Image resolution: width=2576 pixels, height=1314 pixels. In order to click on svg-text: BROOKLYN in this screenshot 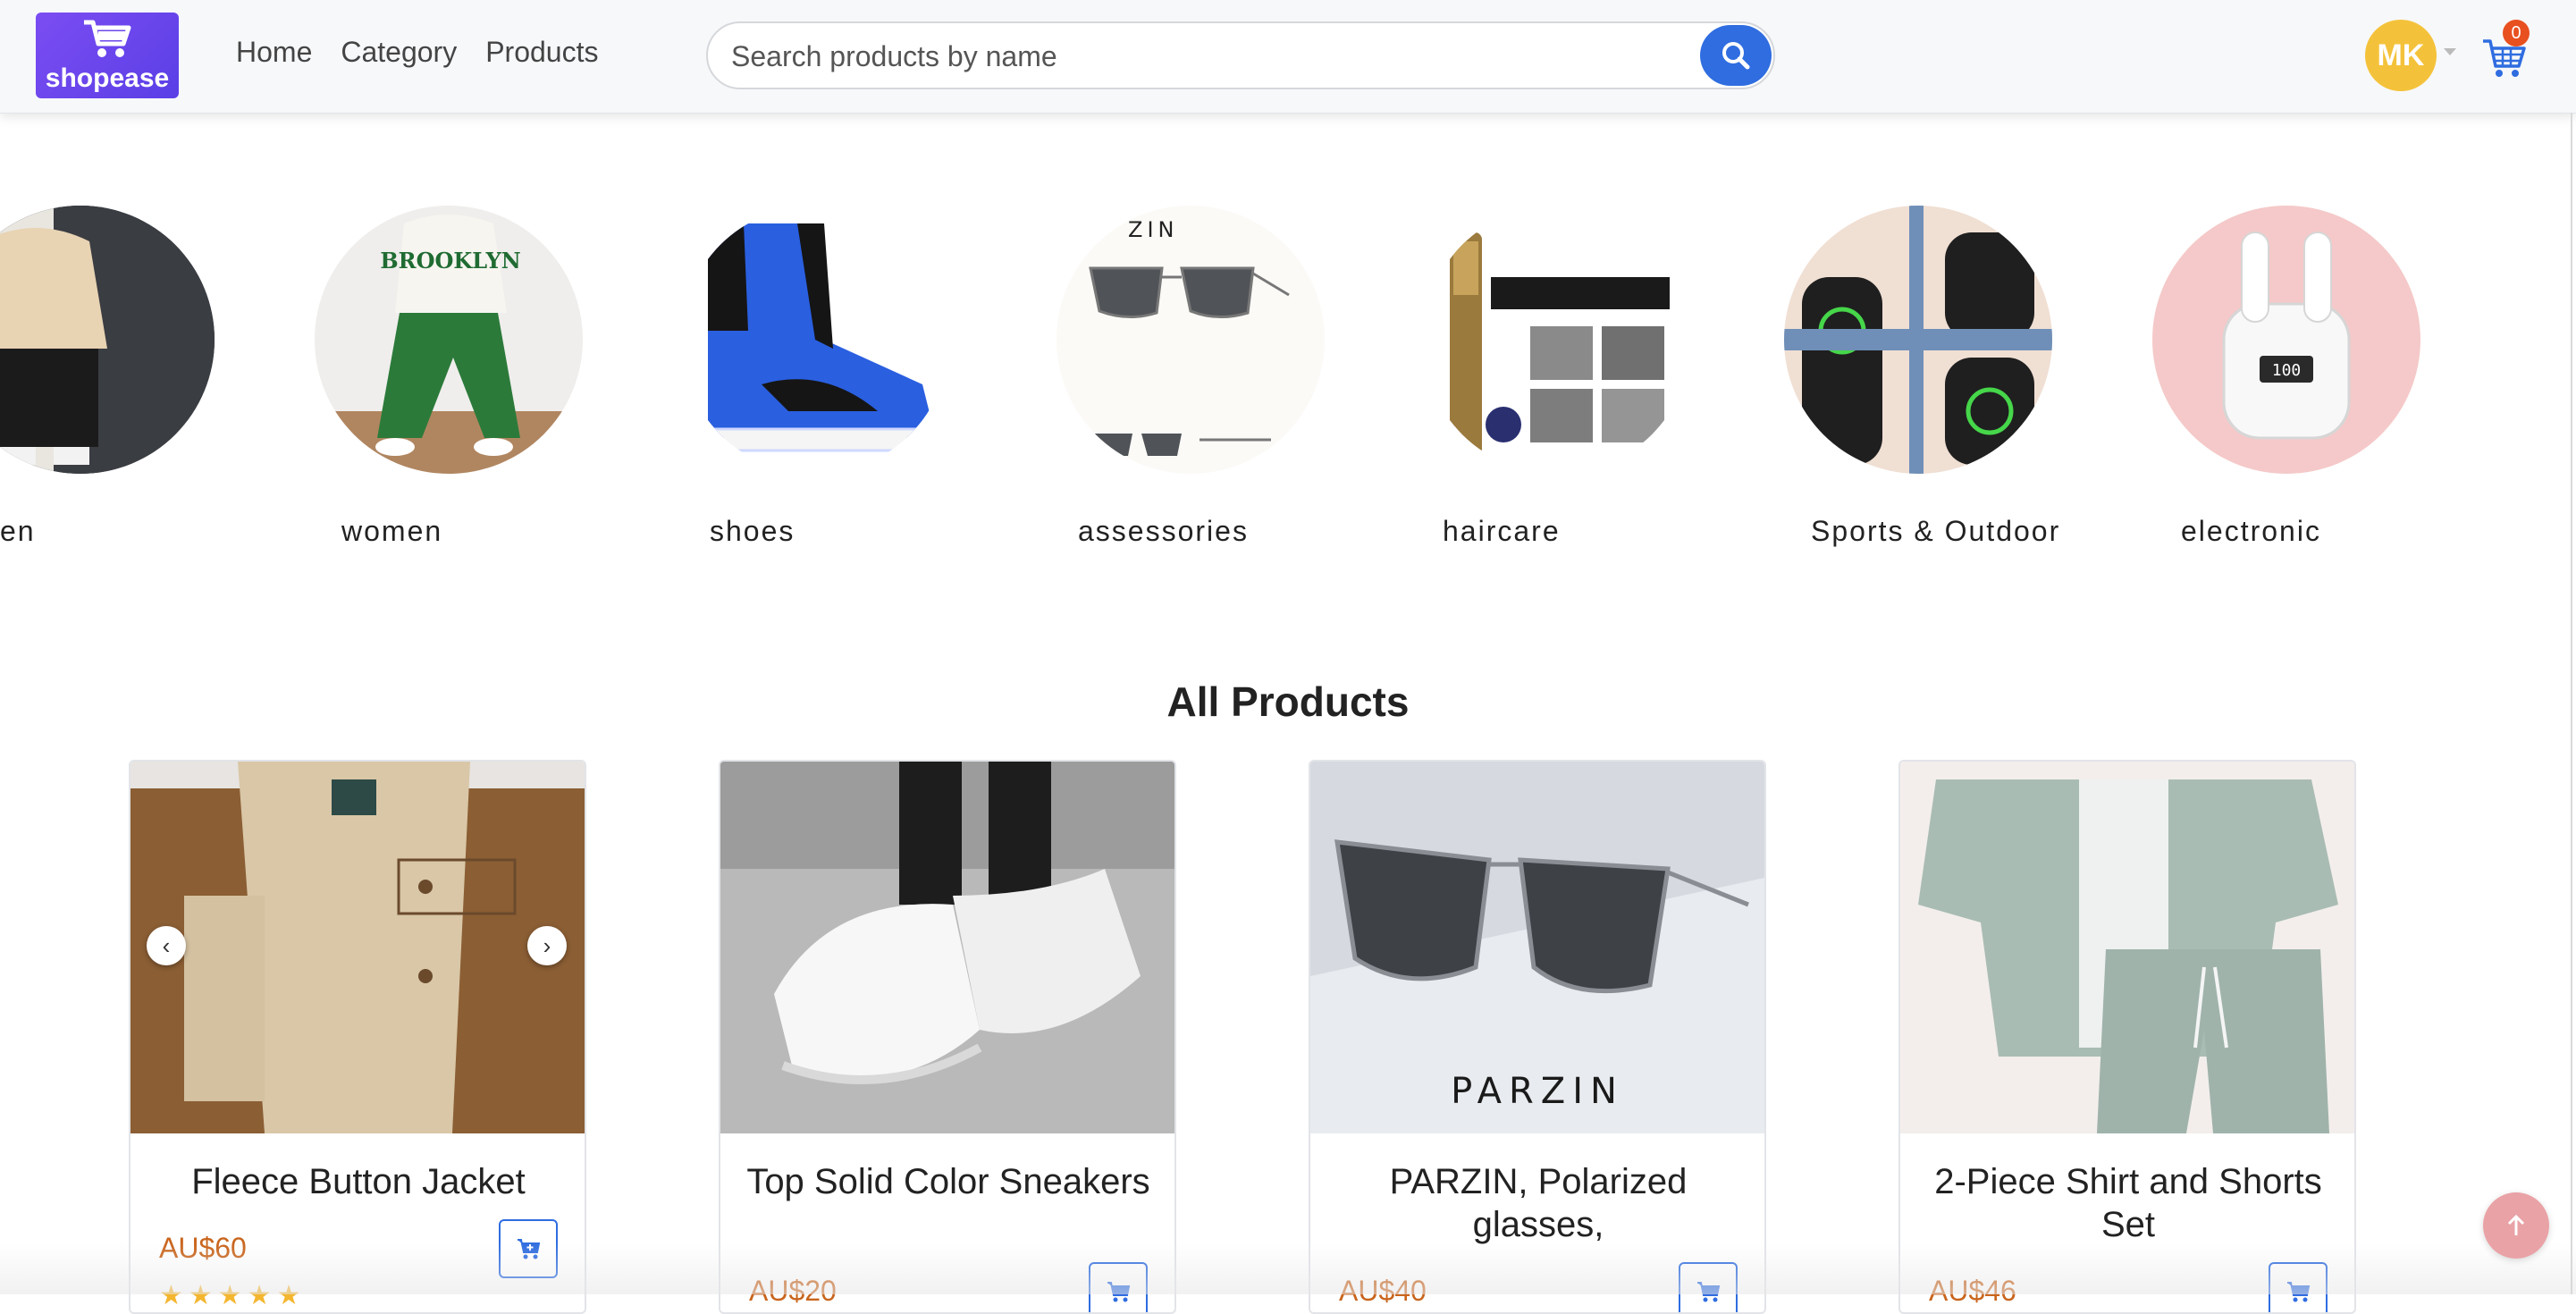, I will do `click(450, 261)`.